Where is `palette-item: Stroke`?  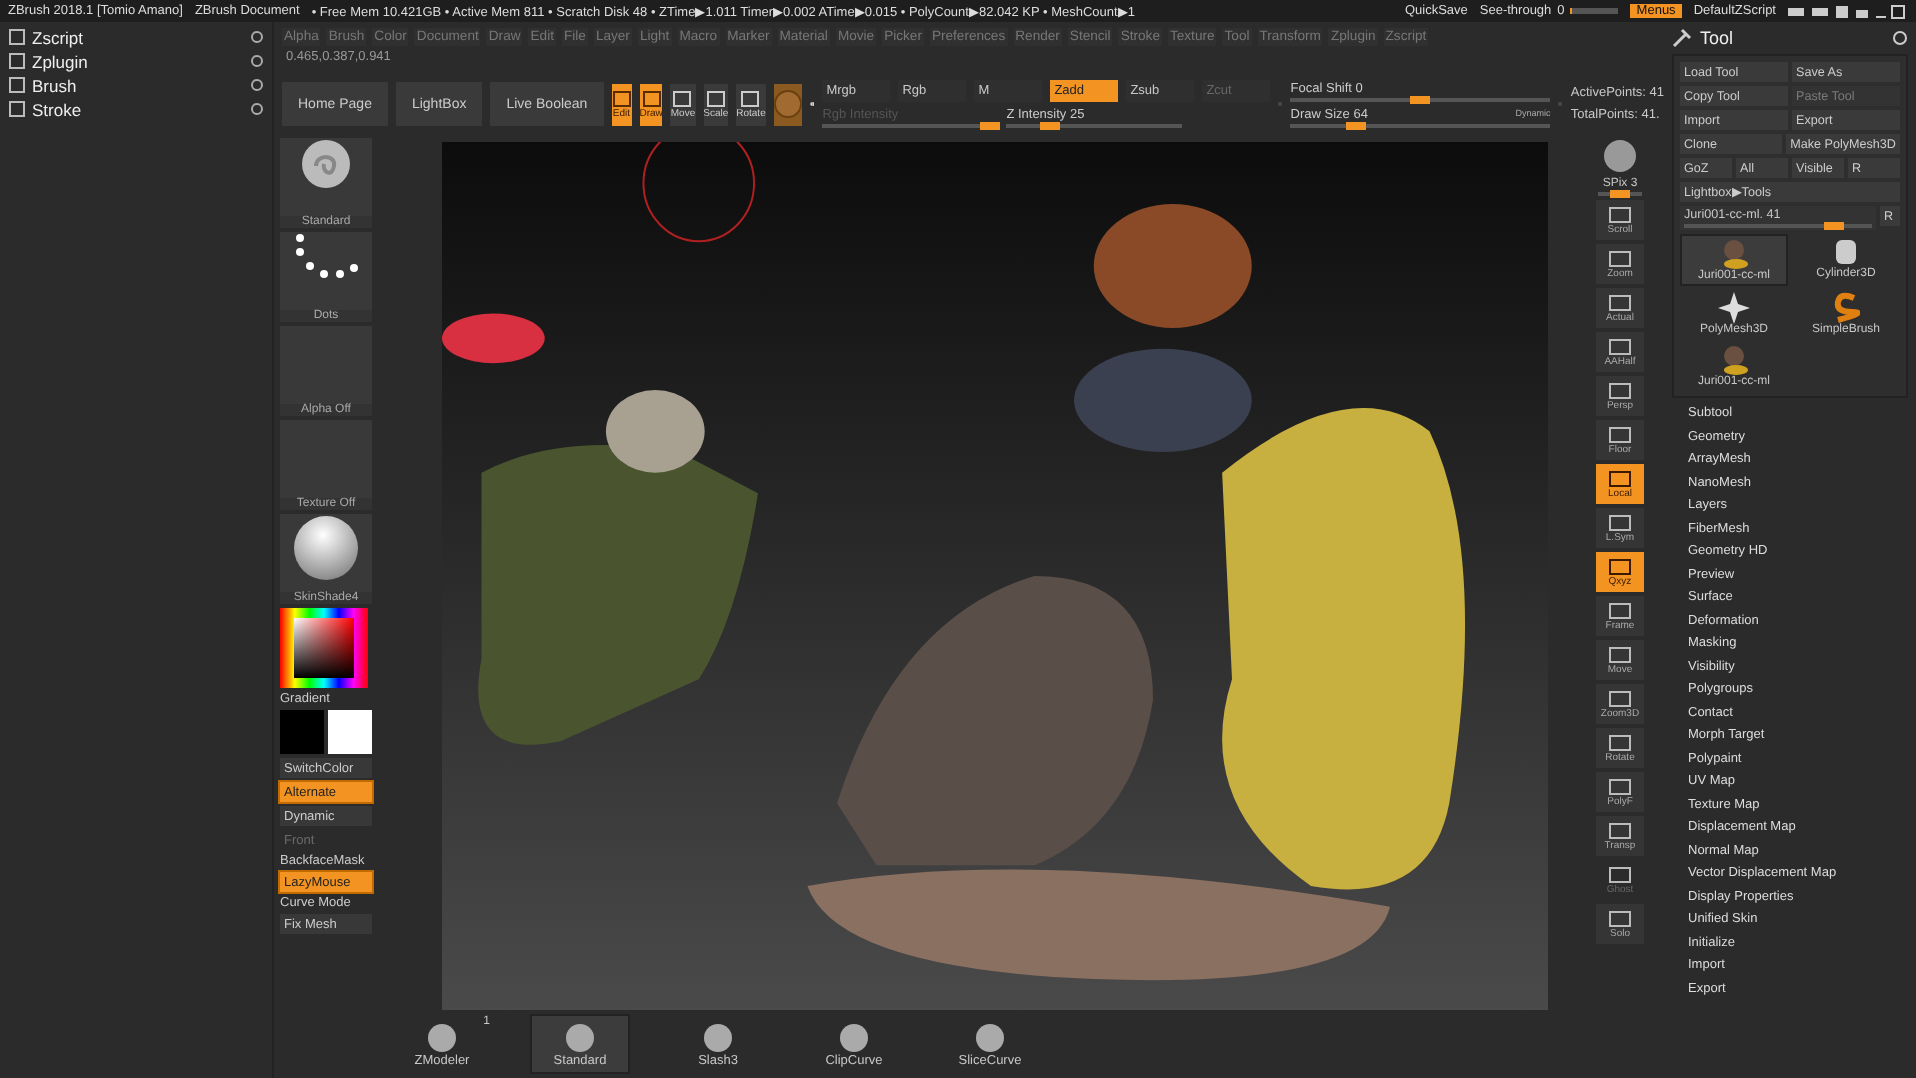 palette-item: Stroke is located at coordinates (136, 109).